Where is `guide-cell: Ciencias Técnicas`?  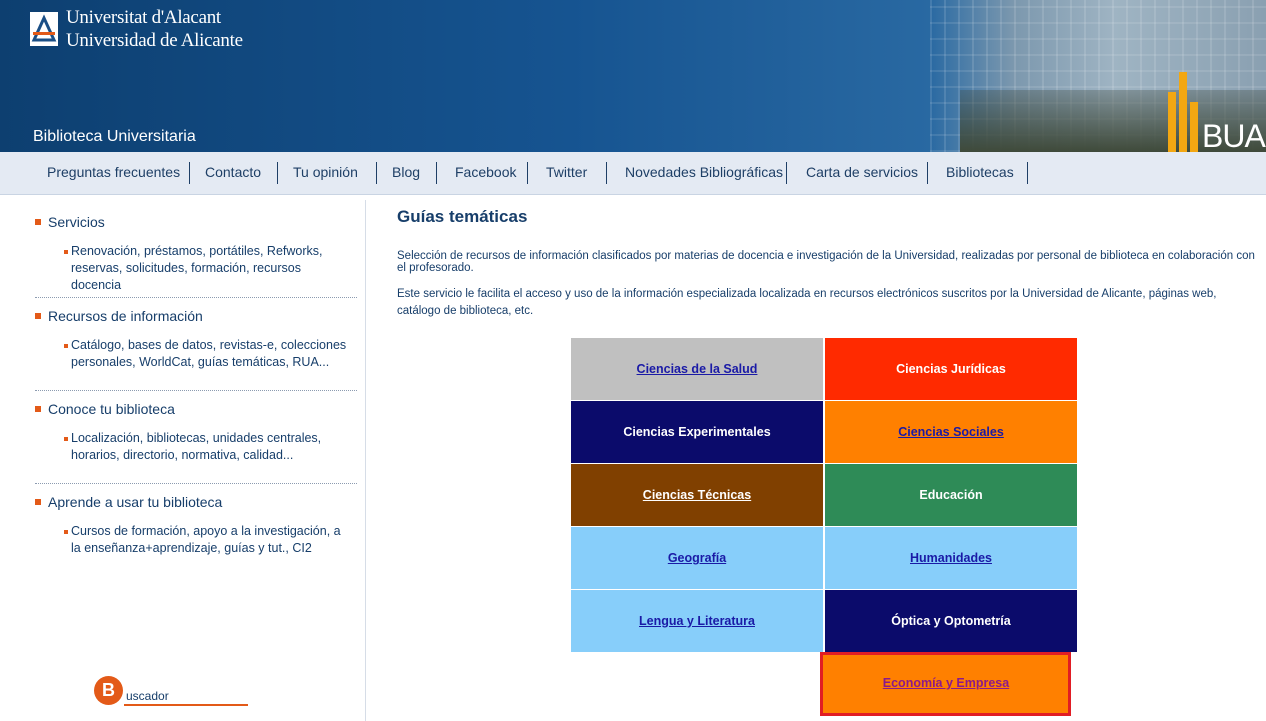
guide-cell: Ciencias Técnicas is located at coordinates (697, 495).